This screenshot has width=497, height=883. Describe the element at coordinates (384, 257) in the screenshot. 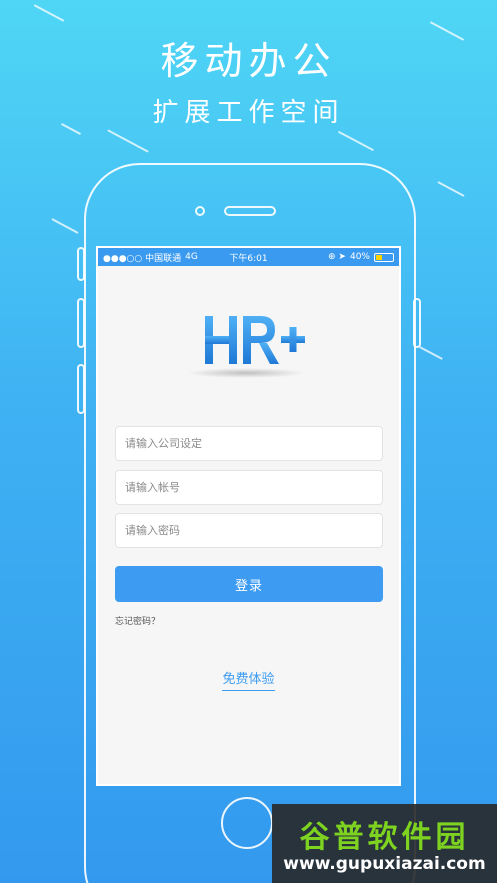

I see `battery-icon` at that location.